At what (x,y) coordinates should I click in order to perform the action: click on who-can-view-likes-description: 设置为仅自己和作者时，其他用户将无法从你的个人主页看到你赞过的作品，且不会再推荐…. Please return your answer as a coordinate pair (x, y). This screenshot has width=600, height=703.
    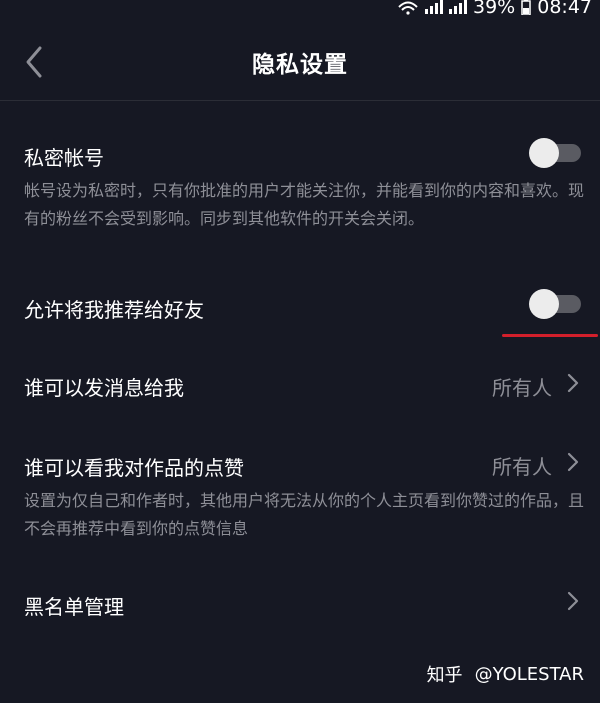
    Looking at the image, I should click on (304, 514).